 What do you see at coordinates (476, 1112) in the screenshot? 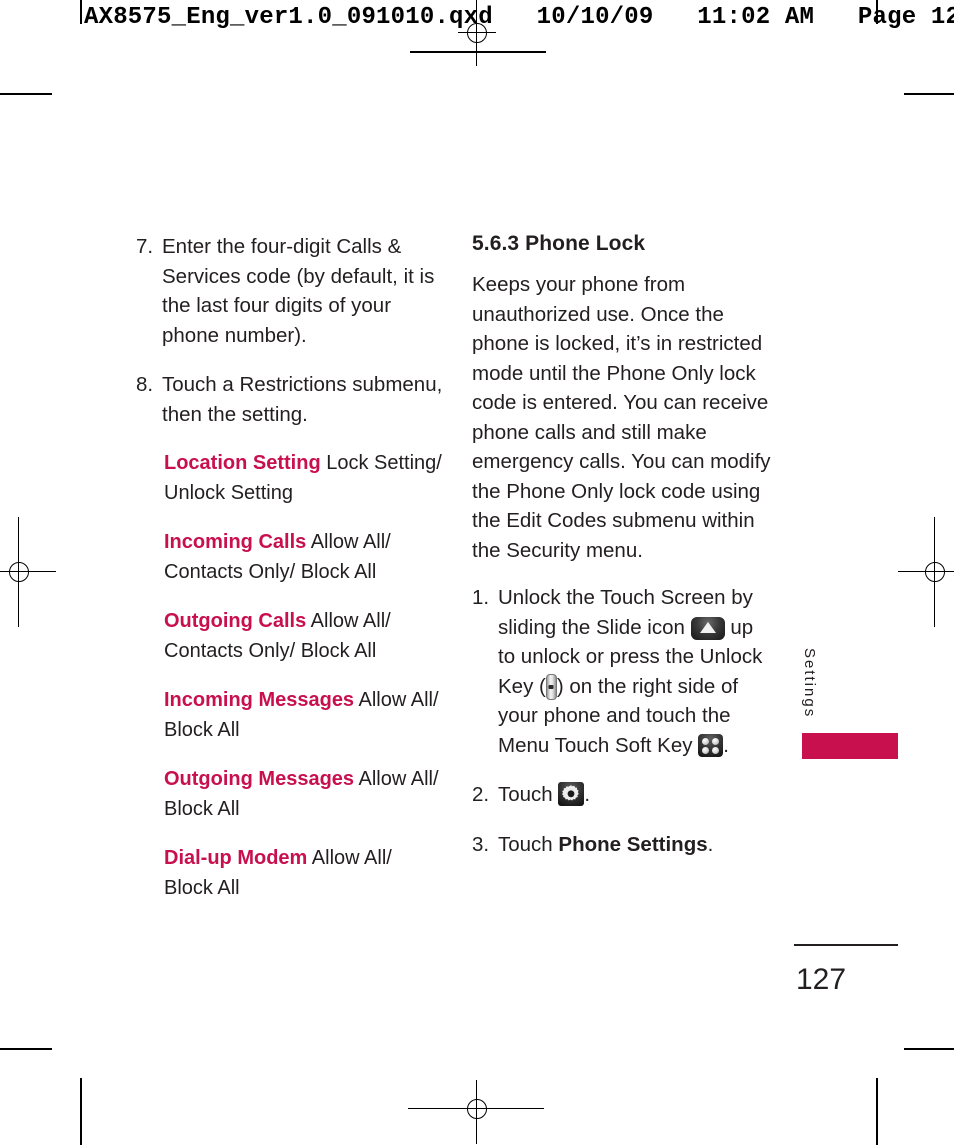
I see `registration-mark-bottom` at bounding box center [476, 1112].